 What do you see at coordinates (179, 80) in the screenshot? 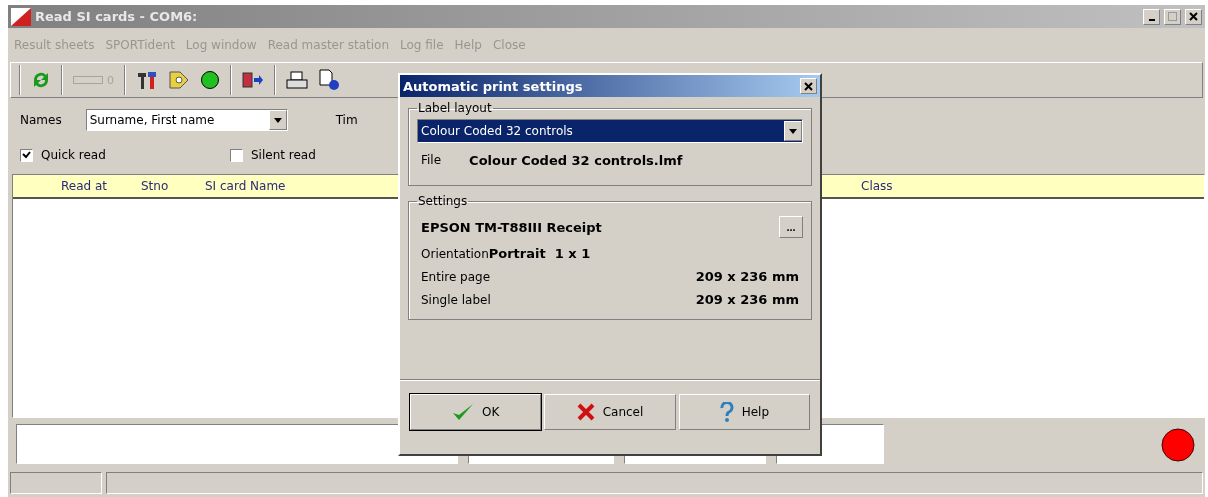
I see `card-reader-icon` at bounding box center [179, 80].